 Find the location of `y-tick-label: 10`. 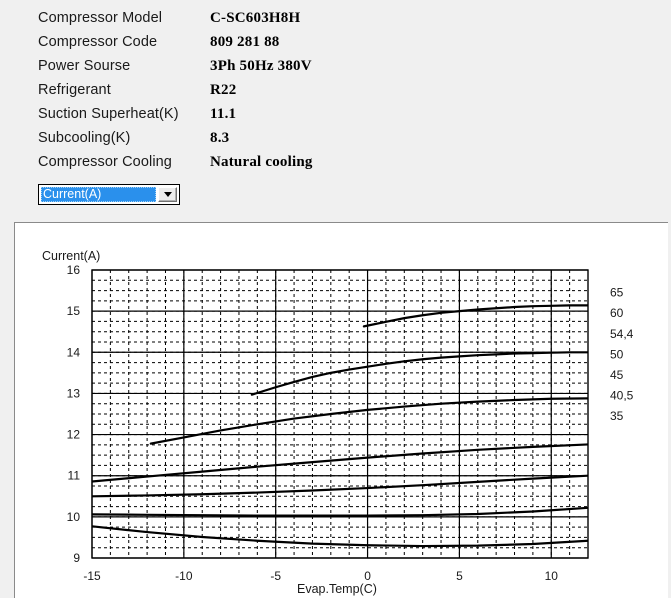

y-tick-label: 10 is located at coordinates (74, 517).